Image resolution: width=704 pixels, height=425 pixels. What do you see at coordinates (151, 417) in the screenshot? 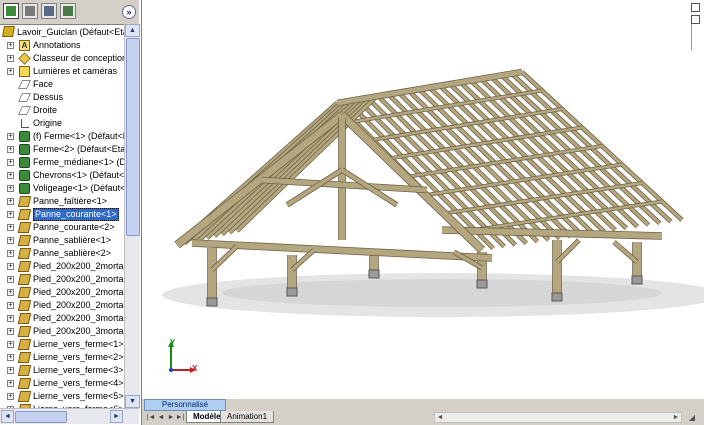
I see `tab-first-button: |◄` at bounding box center [151, 417].